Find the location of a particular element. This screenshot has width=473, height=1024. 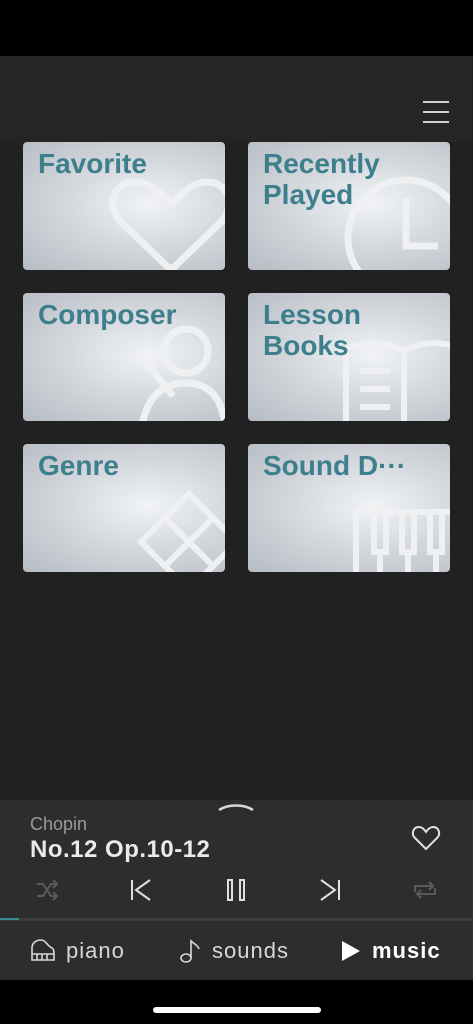

category-label: Genre is located at coordinates (78, 465).